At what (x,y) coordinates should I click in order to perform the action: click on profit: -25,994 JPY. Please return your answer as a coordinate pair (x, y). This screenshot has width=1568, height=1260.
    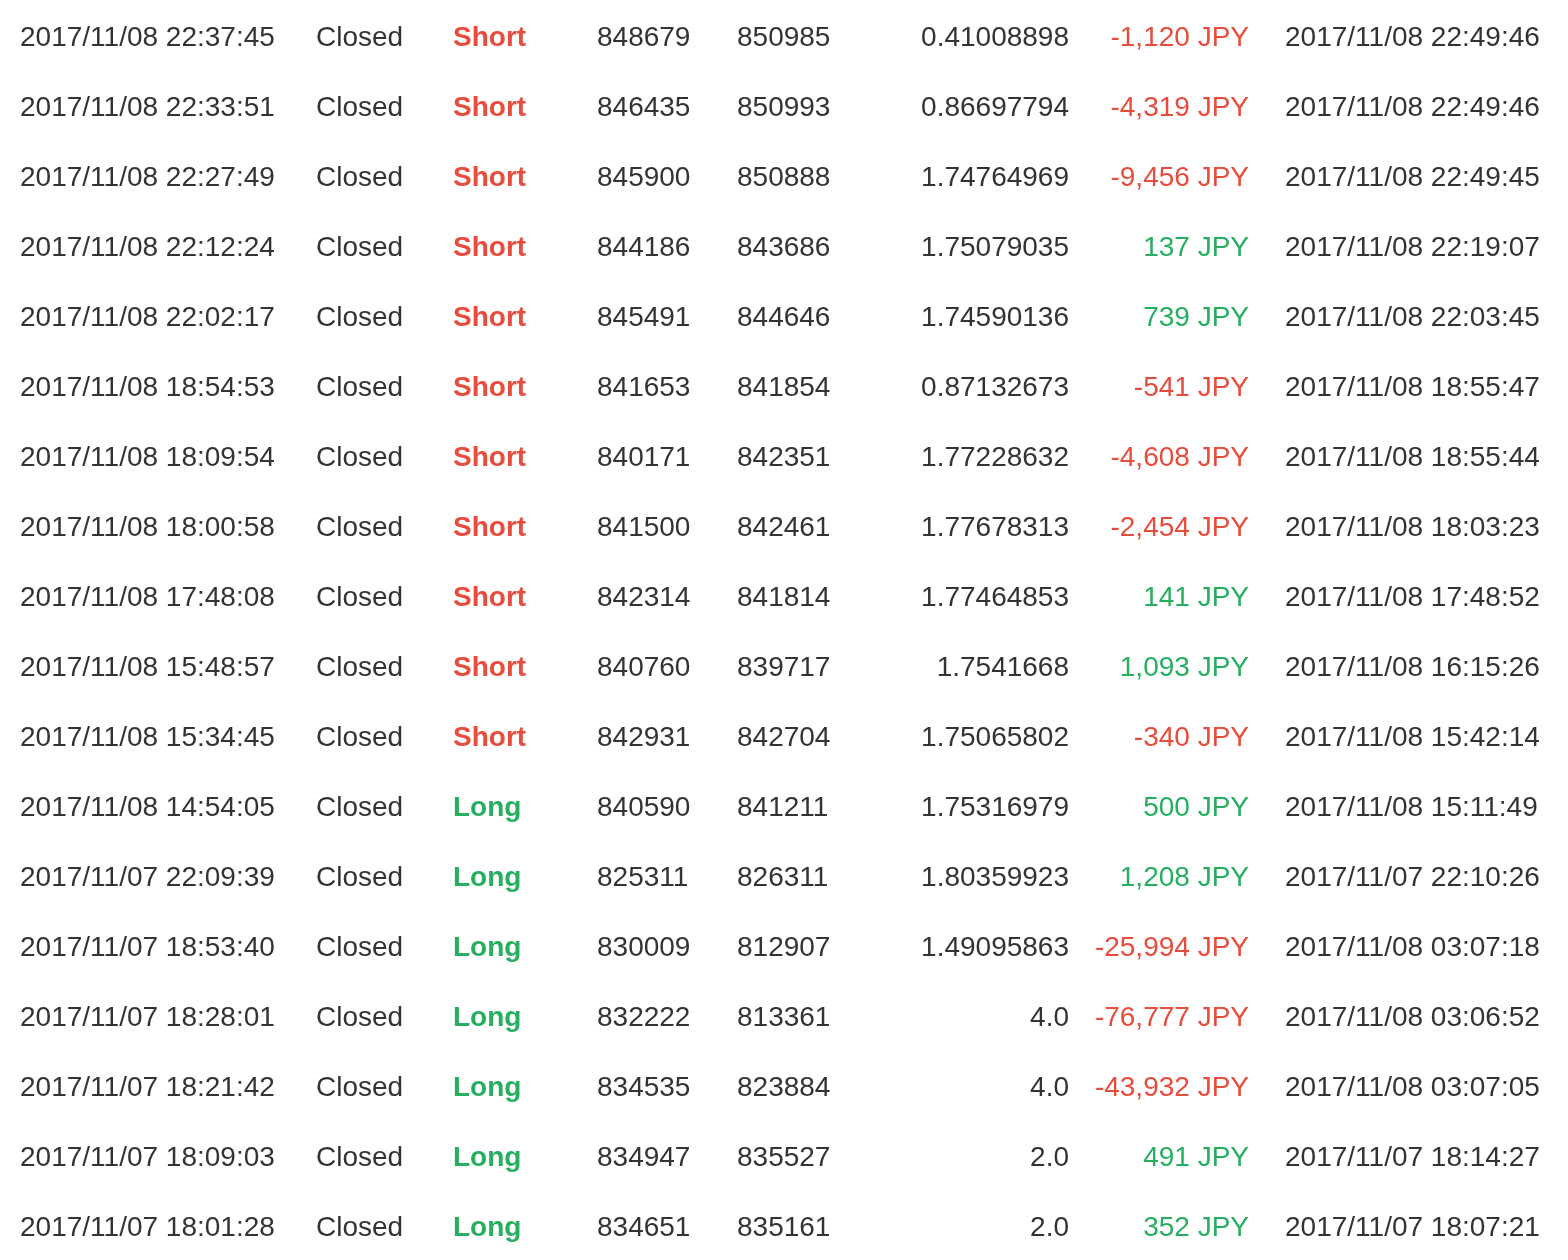
    Looking at the image, I should click on (1171, 947).